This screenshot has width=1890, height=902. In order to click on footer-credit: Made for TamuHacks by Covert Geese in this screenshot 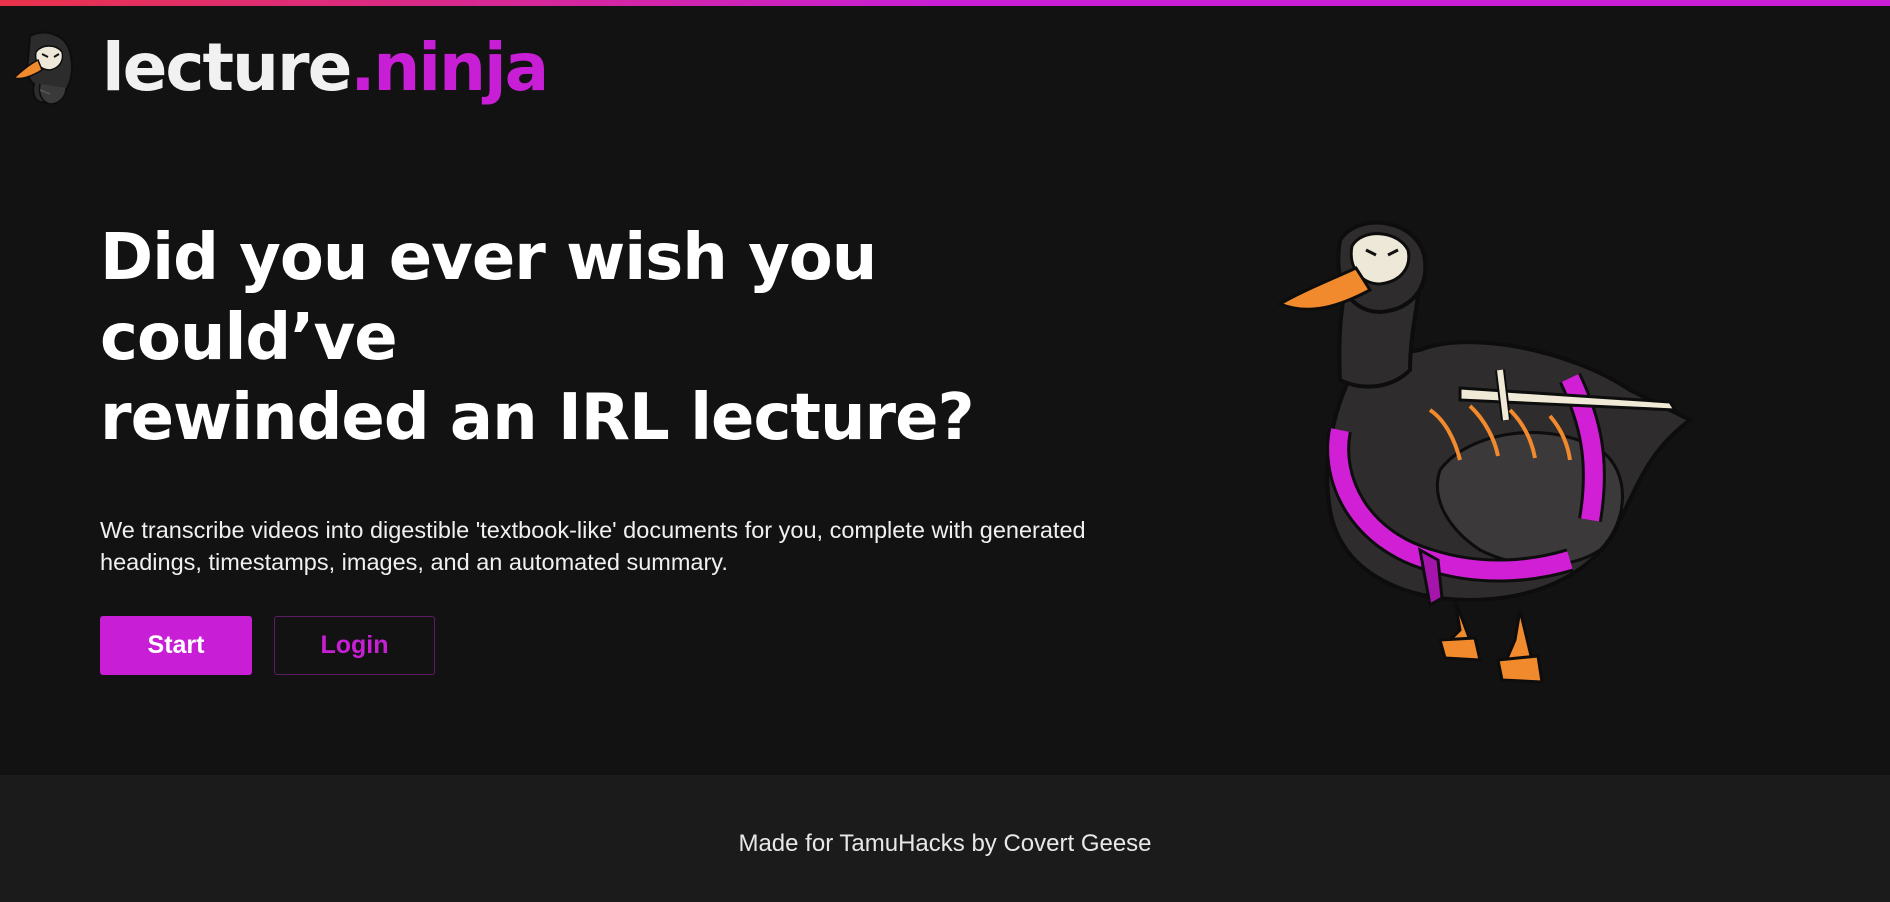, I will do `click(945, 843)`.